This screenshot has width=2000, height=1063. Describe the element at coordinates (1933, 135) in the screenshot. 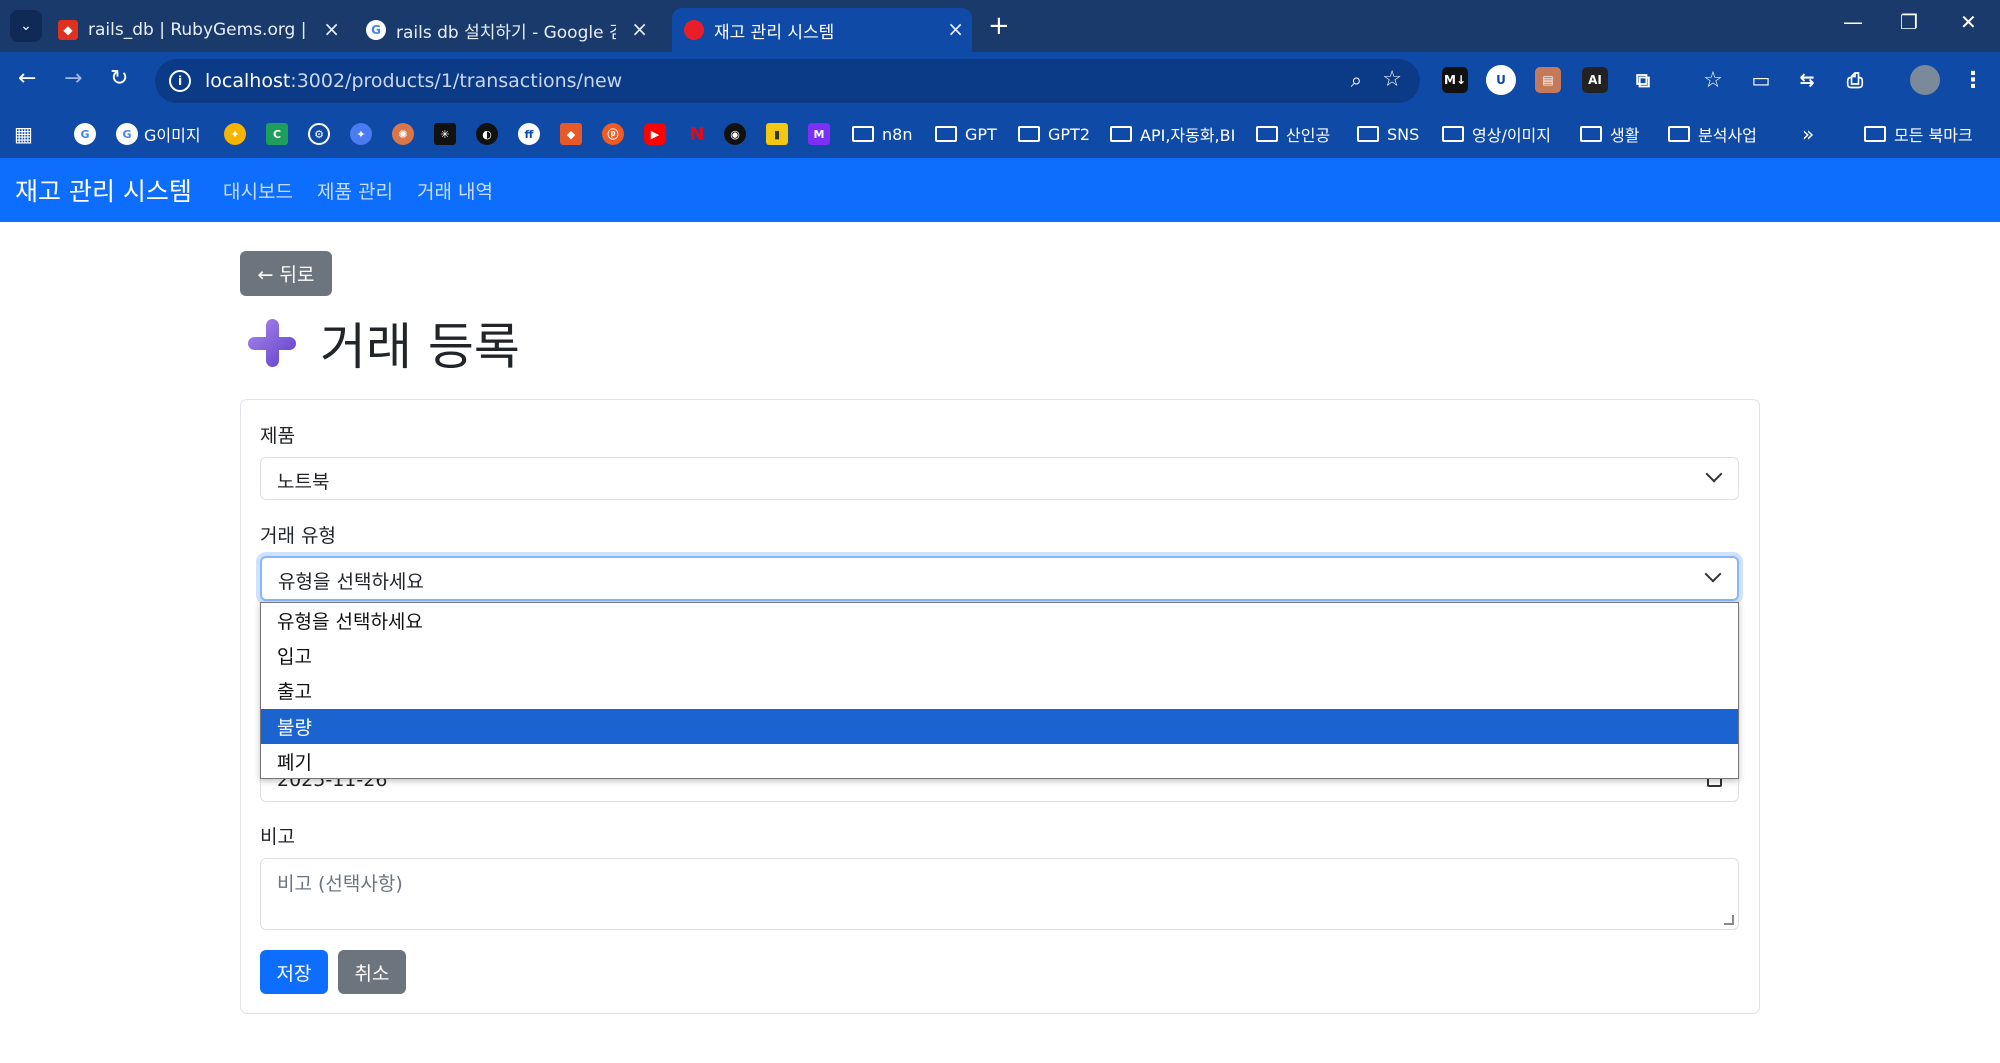

I see `bookmark-label: 모든 북마크` at that location.